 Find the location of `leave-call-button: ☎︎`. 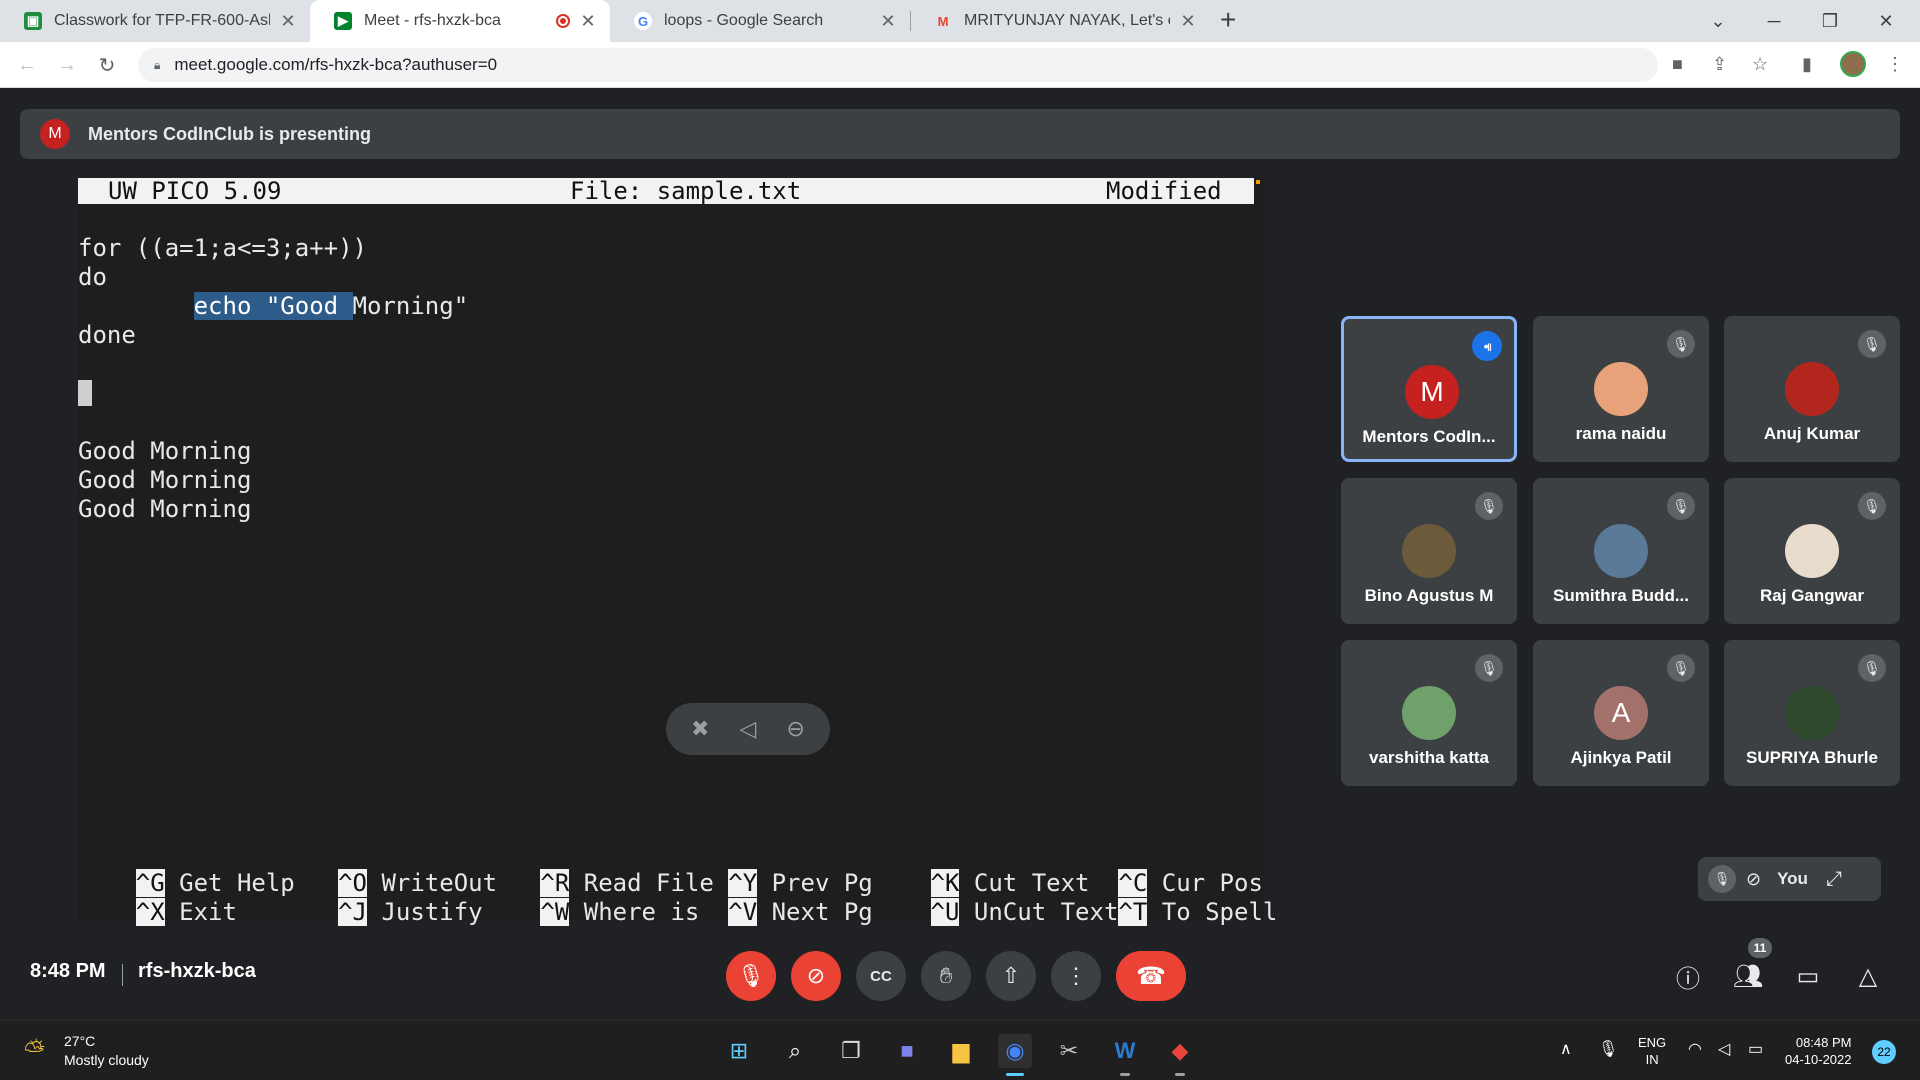

leave-call-button: ☎︎ is located at coordinates (1151, 976).